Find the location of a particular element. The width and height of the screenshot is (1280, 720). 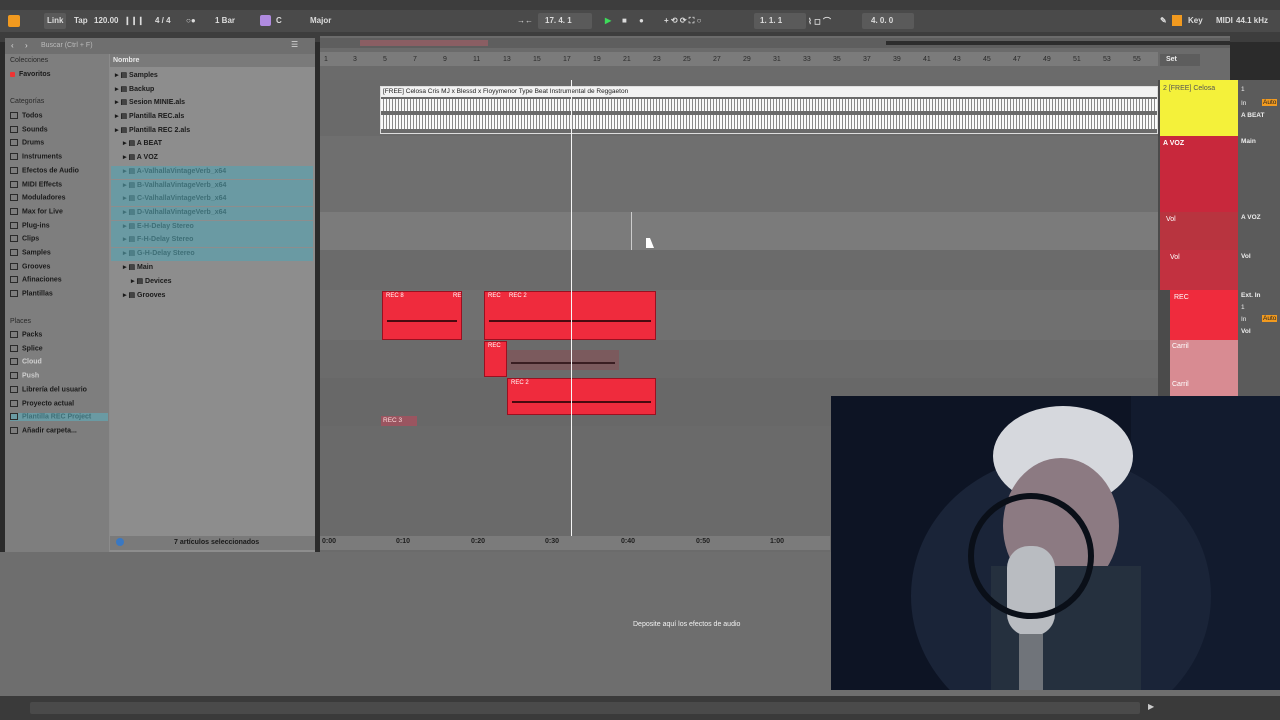

sidebar-item-category: Instruments is located at coordinates (36, 156).